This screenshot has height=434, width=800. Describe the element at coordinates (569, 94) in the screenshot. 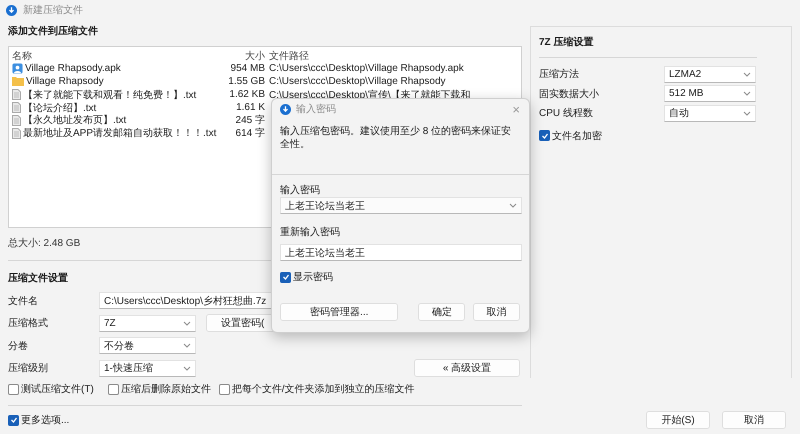

I see `field-label: 固实数据大小` at that location.